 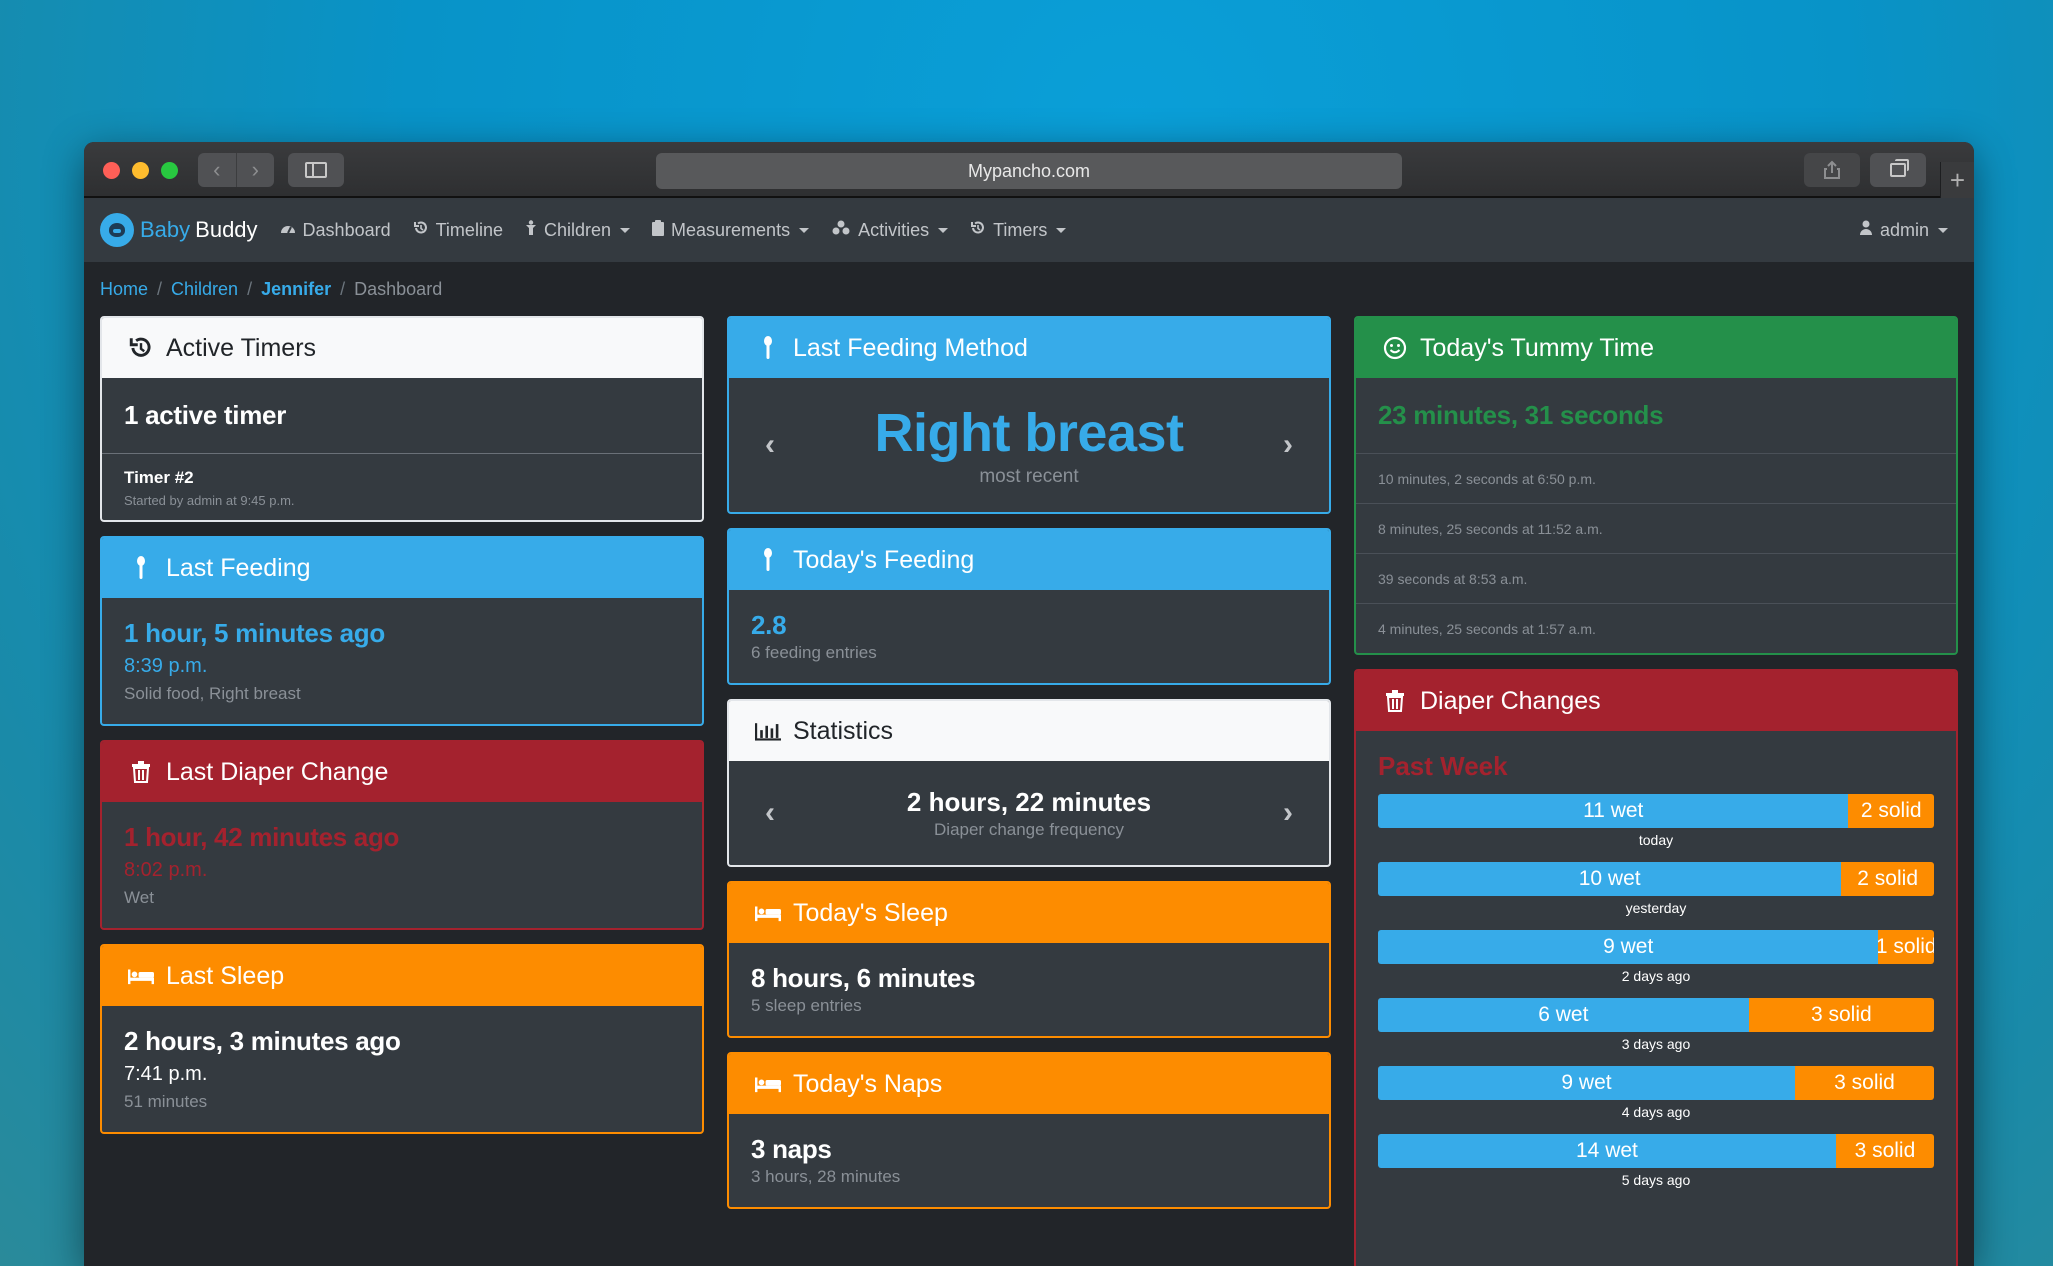 What do you see at coordinates (1537, 347) in the screenshot?
I see `tummy-time-title: Today's Tummy Time` at bounding box center [1537, 347].